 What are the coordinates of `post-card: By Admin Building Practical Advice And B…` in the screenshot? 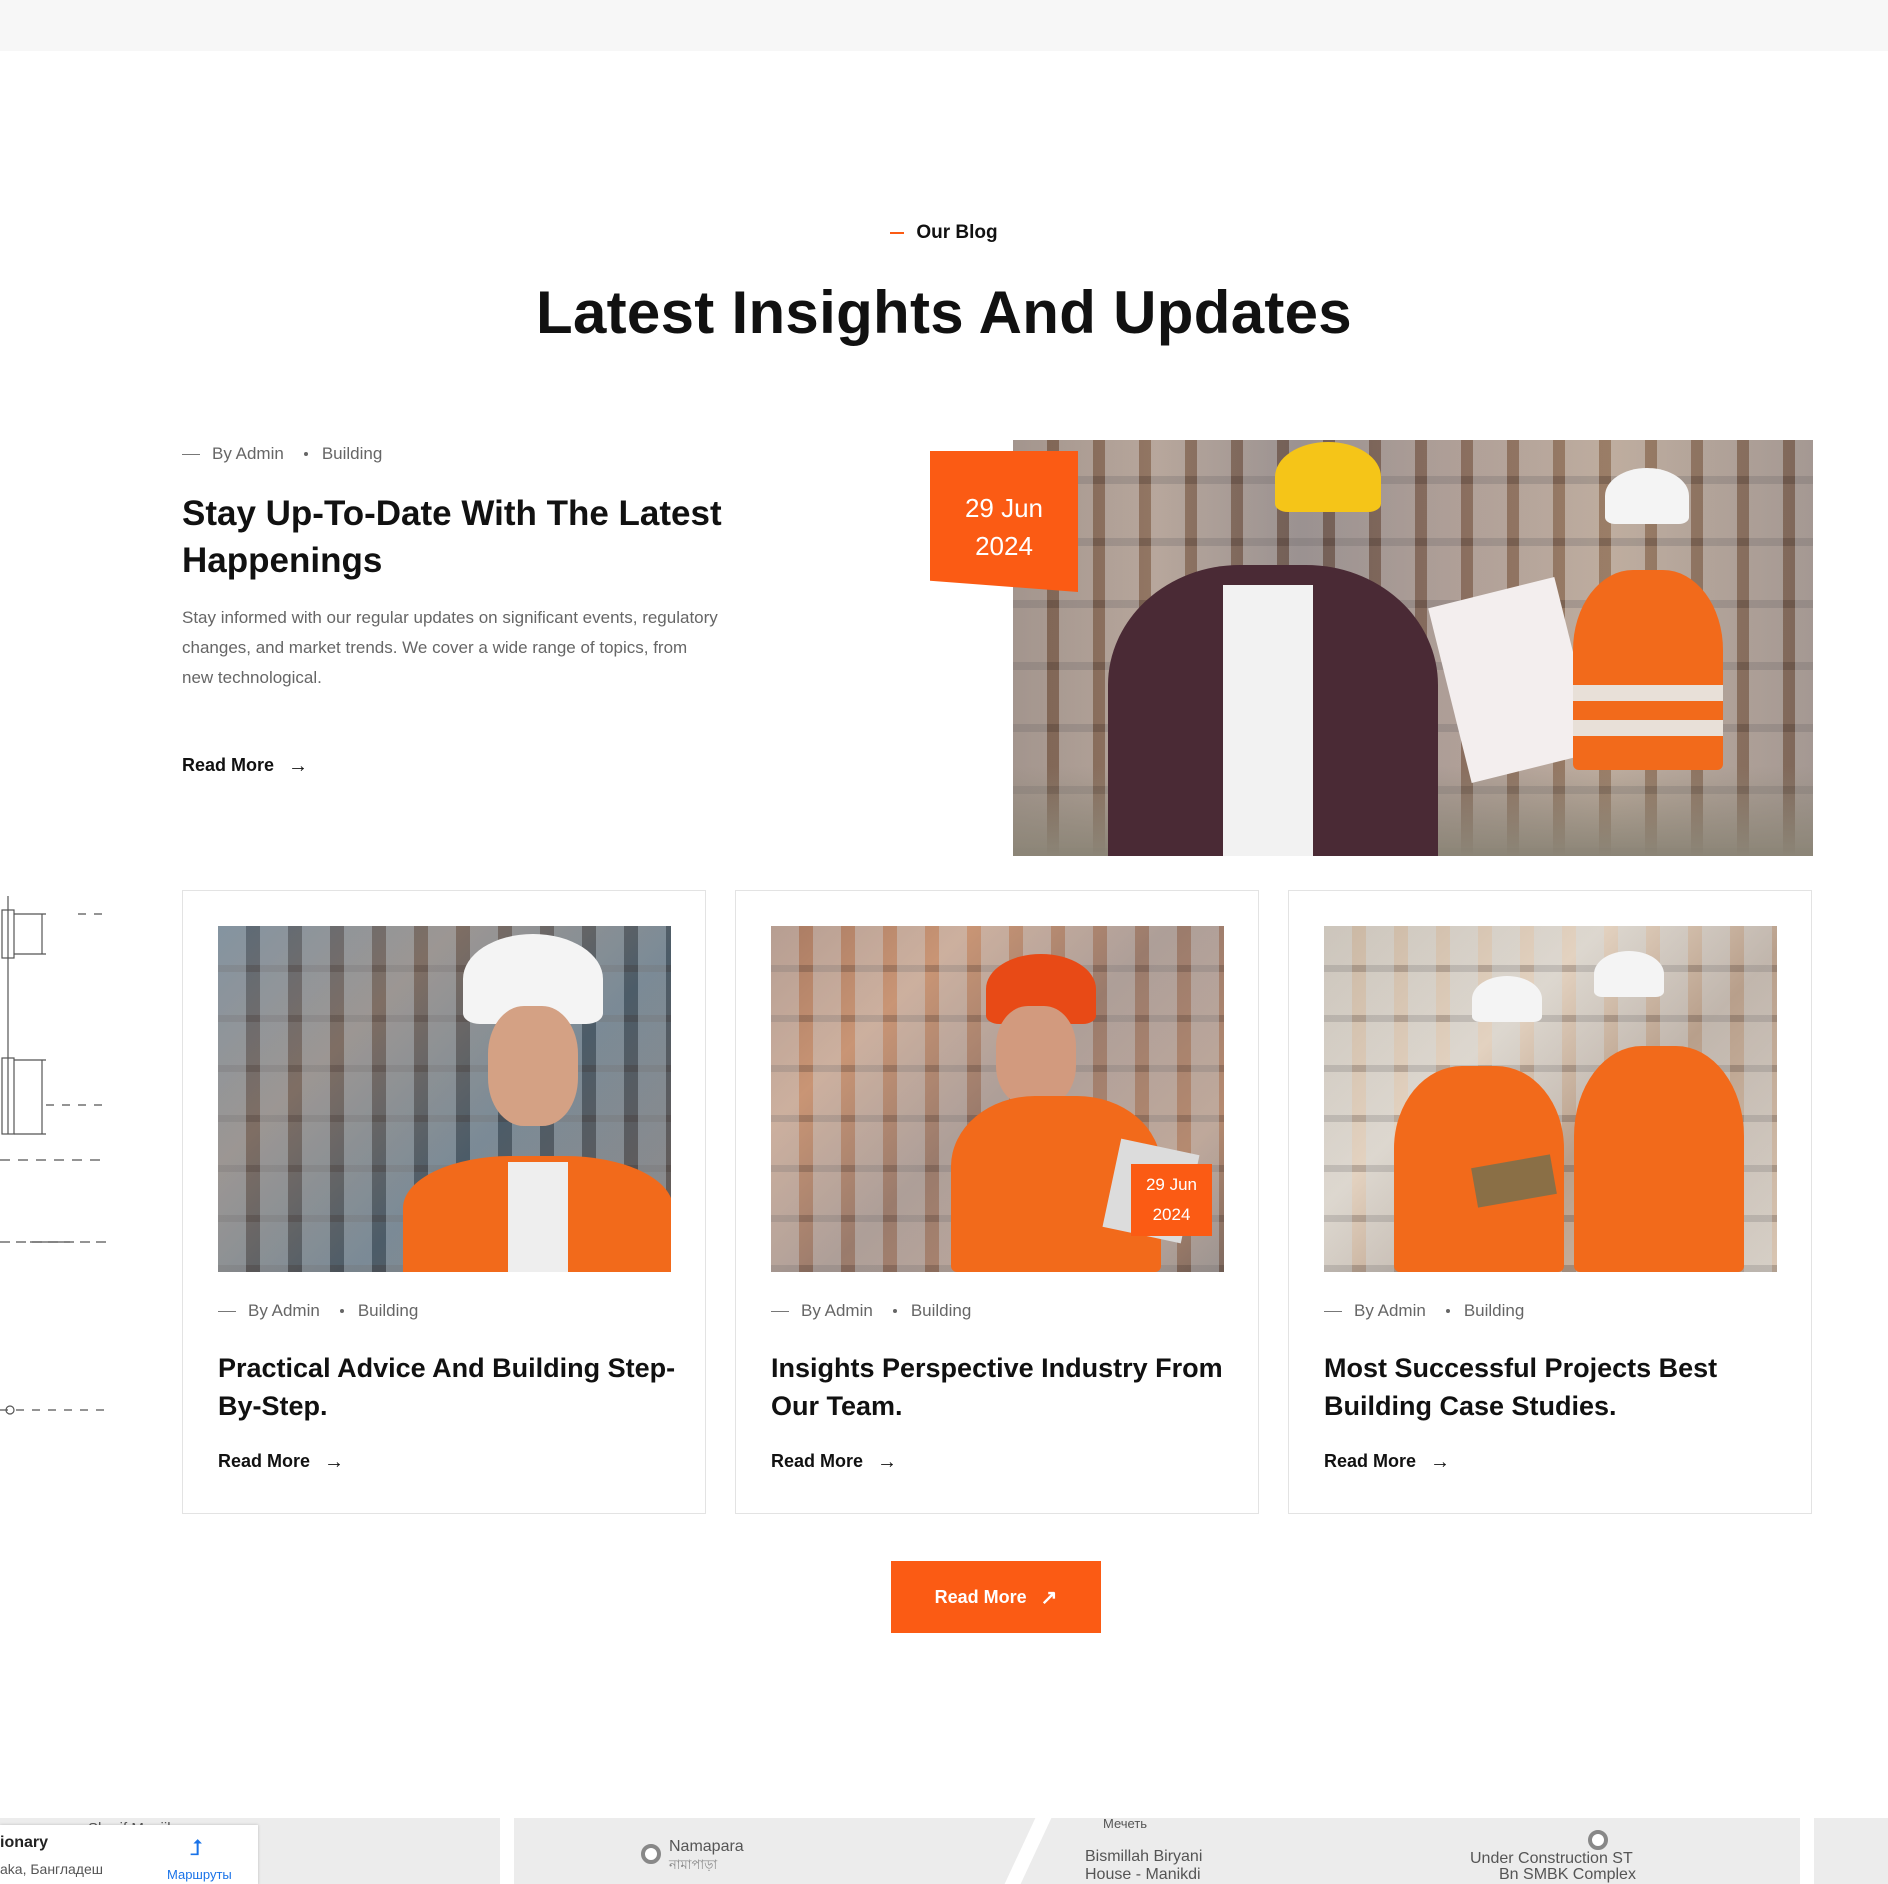 It's located at (444, 1202).